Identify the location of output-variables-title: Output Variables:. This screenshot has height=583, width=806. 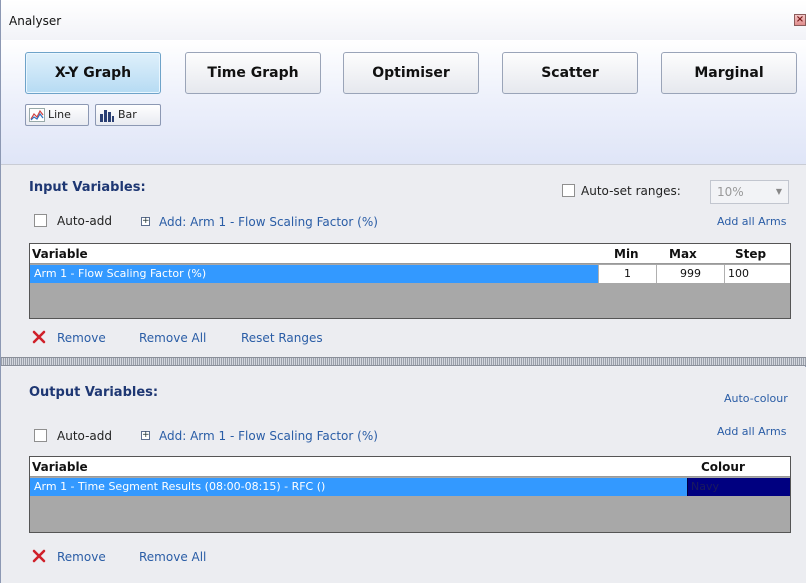
(94, 392).